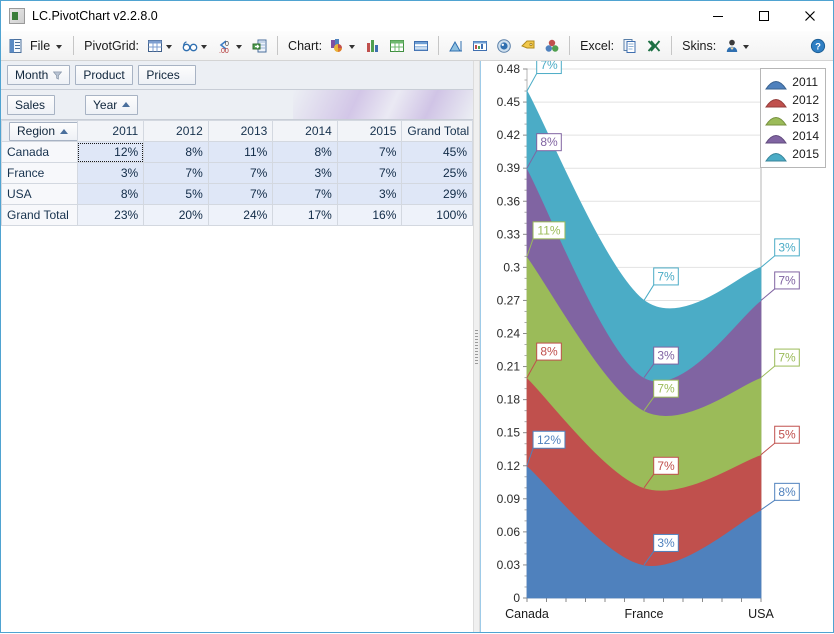  Describe the element at coordinates (31, 104) in the screenshot. I see `data-field-sales: Sales` at that location.